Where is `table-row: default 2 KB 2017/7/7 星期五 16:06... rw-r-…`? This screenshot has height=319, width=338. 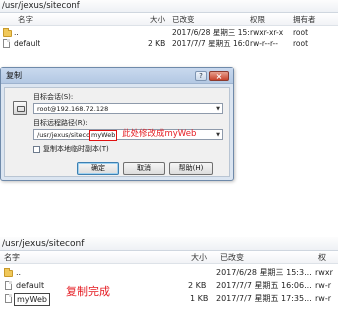
table-row: default 2 KB 2017/7/7 星期五 16:06... rw-r-… is located at coordinates (169, 44).